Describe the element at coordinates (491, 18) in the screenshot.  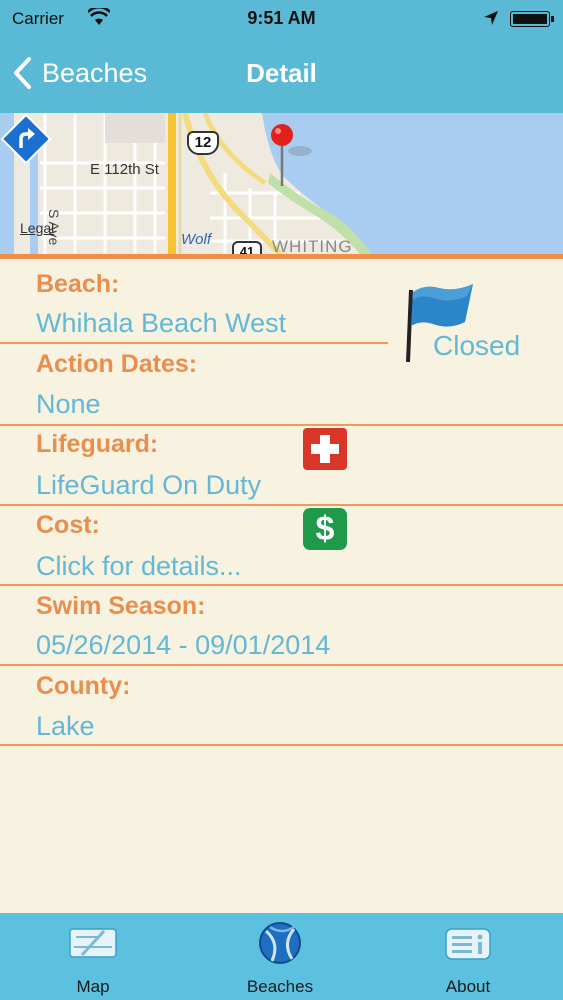
I see `location-arrow-icon` at that location.